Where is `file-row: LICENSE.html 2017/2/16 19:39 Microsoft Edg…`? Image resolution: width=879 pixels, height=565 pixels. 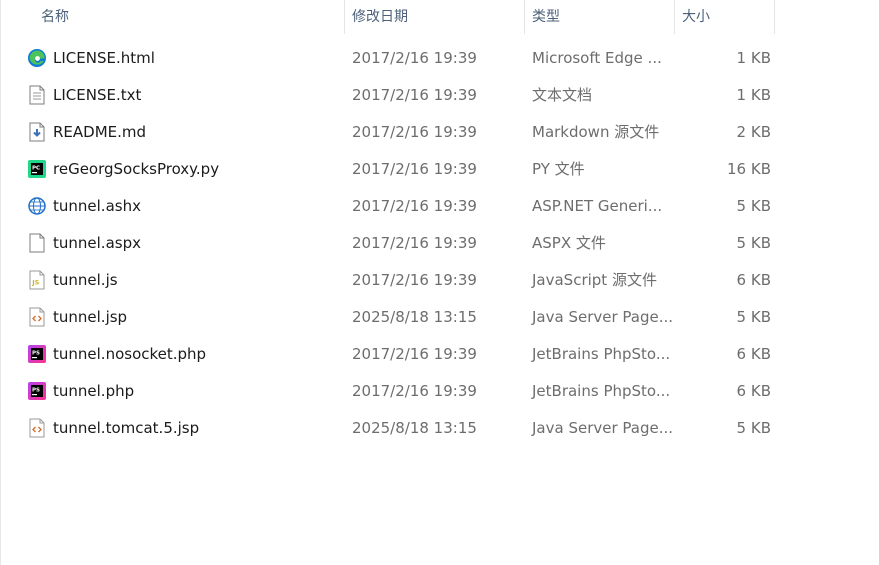 file-row: LICENSE.html 2017/2/16 19:39 Microsoft Edg… is located at coordinates (440, 57).